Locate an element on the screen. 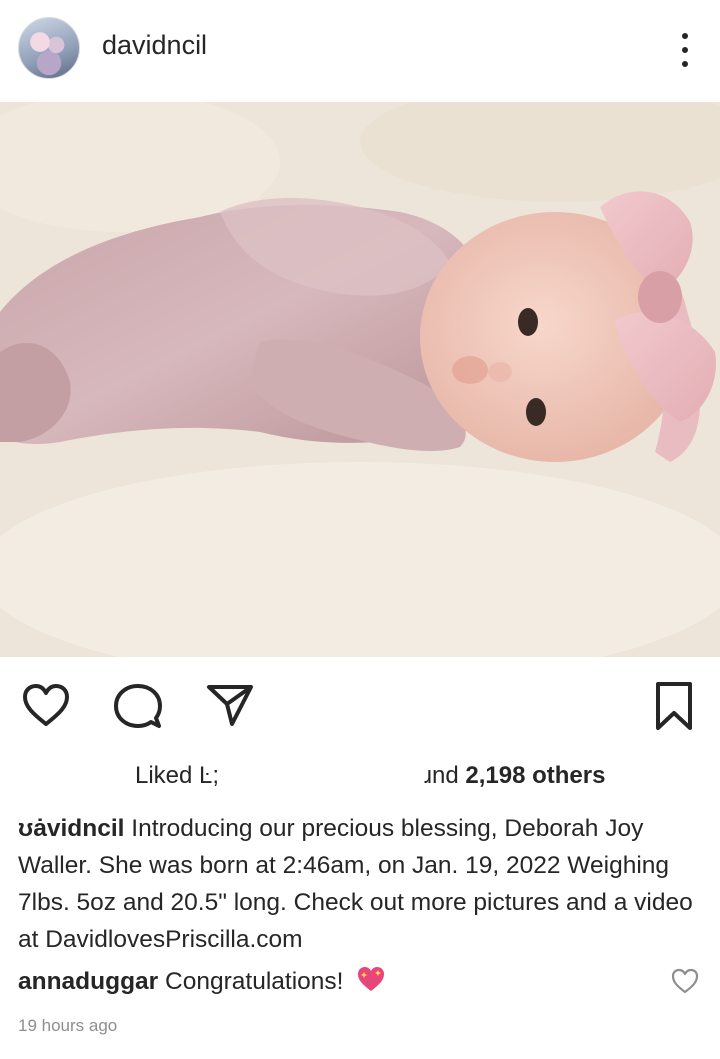 This screenshot has height=1059, width=720. comment-icon is located at coordinates (138, 706).